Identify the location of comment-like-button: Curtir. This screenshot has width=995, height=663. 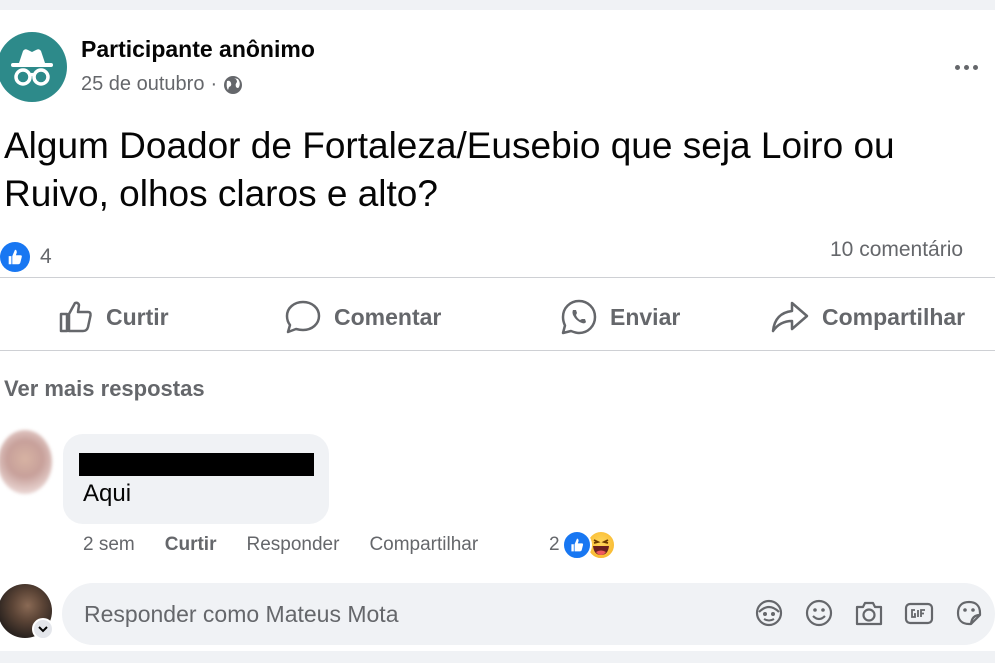
(191, 545).